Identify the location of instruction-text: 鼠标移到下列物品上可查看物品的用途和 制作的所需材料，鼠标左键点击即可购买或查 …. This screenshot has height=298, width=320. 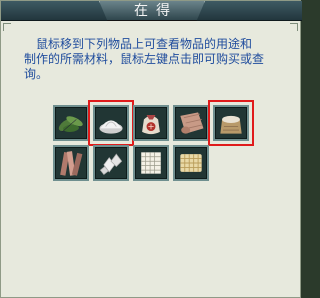
(160, 59).